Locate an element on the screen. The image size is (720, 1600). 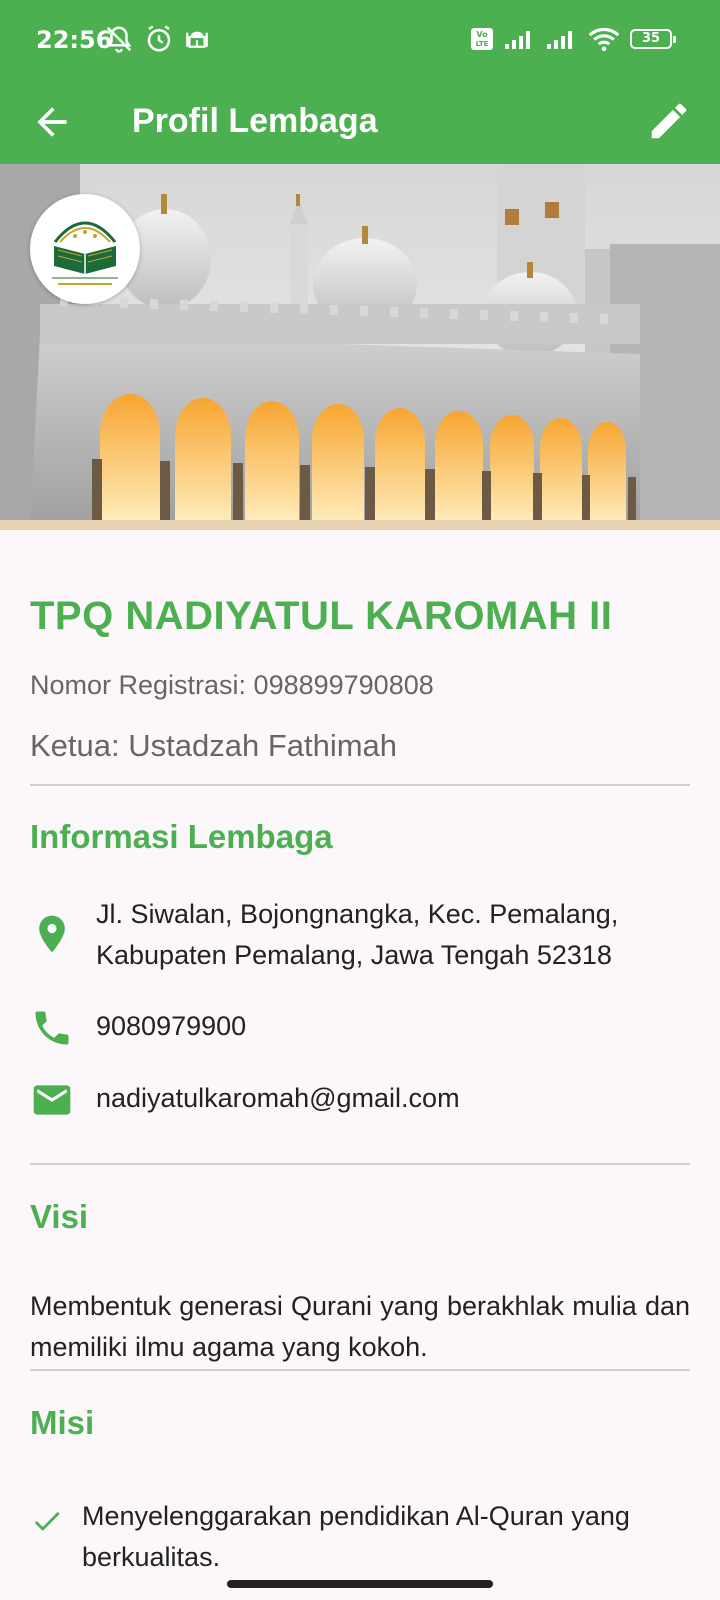
edit-pencil-icon is located at coordinates (669, 121).